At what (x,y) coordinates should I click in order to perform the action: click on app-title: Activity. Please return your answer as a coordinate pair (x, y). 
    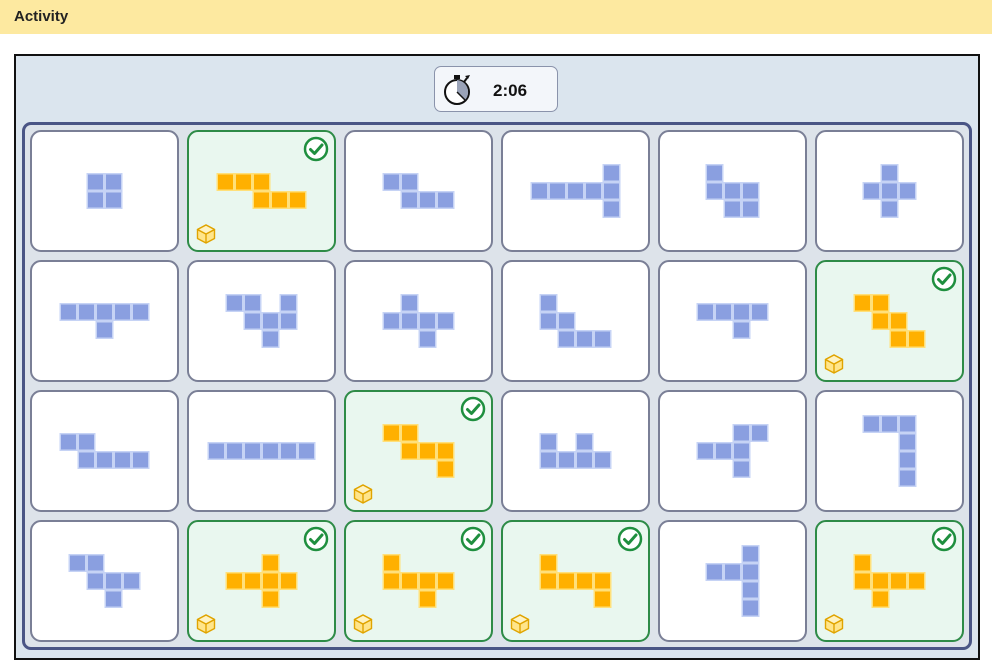
    Looking at the image, I should click on (41, 16).